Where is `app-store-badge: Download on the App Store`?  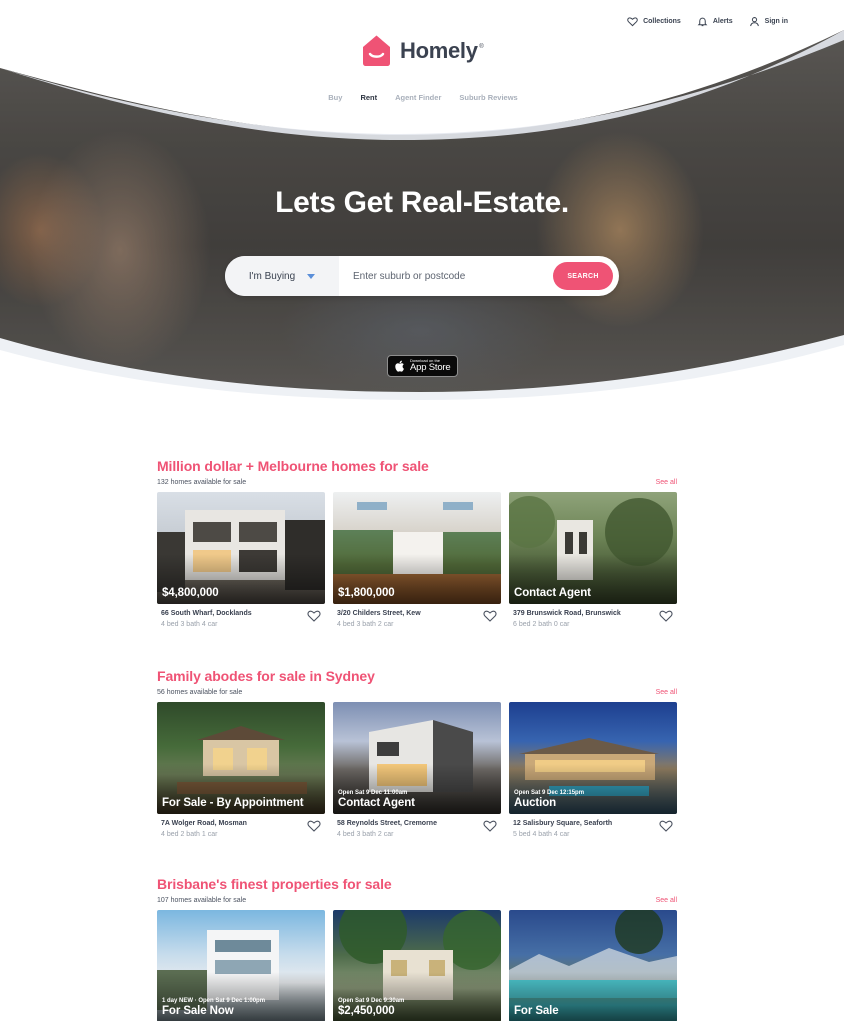 app-store-badge: Download on the App Store is located at coordinates (422, 366).